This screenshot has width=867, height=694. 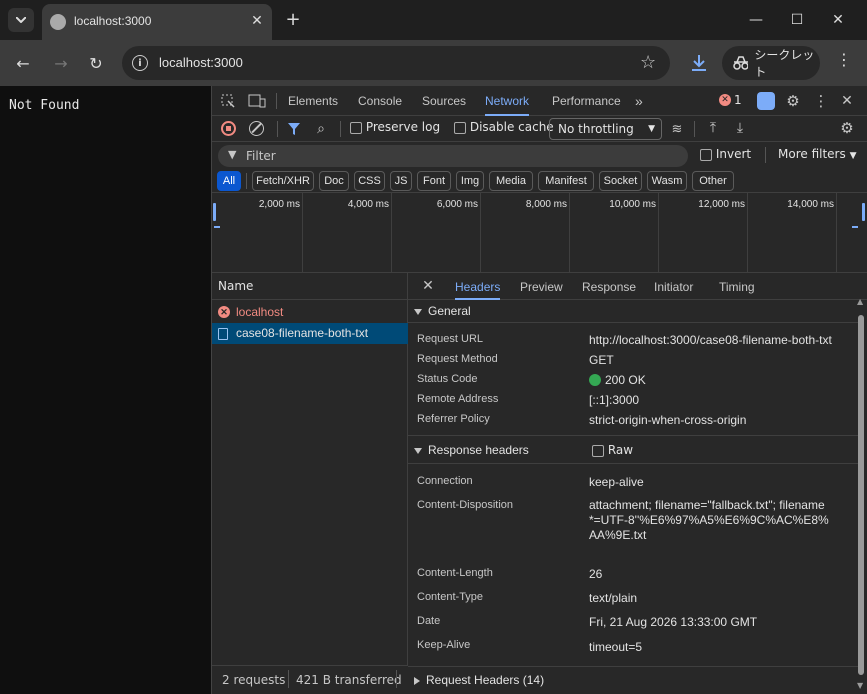 I want to click on tab-initiator: Initiator, so click(x=673, y=286).